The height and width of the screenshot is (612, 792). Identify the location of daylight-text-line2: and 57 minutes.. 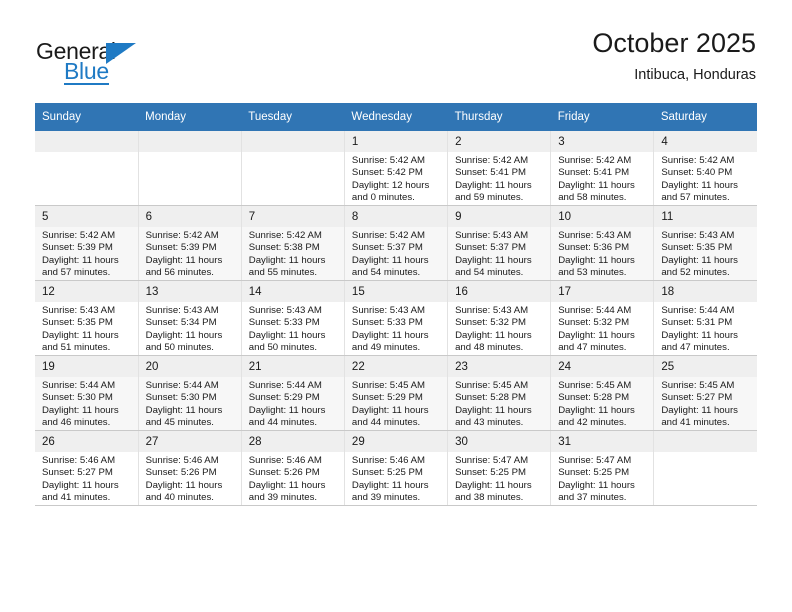
(76, 273).